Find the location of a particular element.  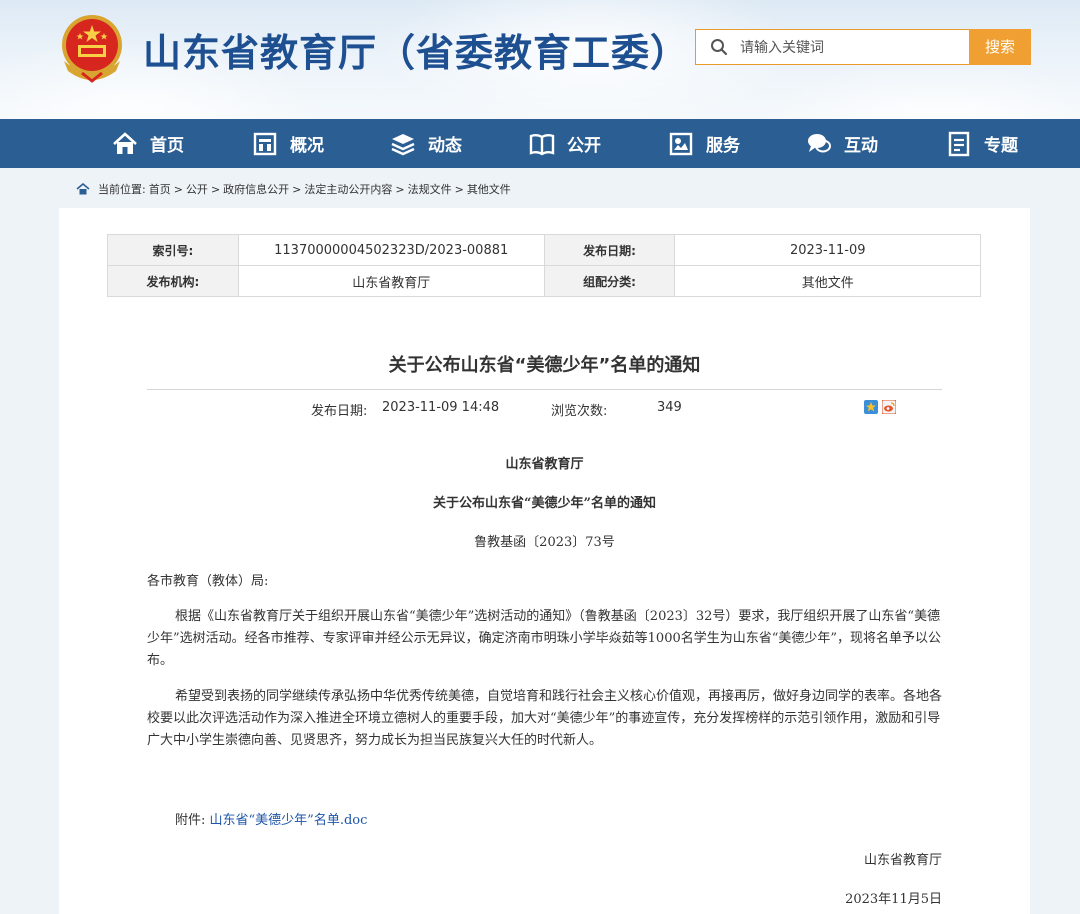

nav-label: 服务 is located at coordinates (723, 146).